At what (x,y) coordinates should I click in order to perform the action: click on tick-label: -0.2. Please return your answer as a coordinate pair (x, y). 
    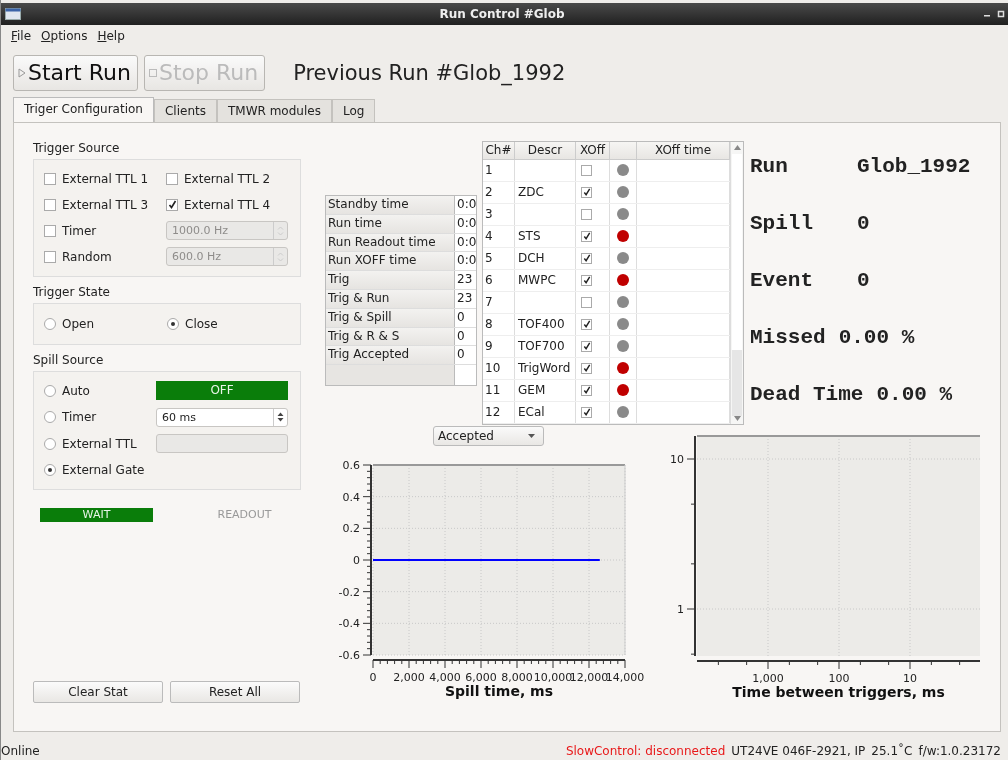
    Looking at the image, I should click on (349, 592).